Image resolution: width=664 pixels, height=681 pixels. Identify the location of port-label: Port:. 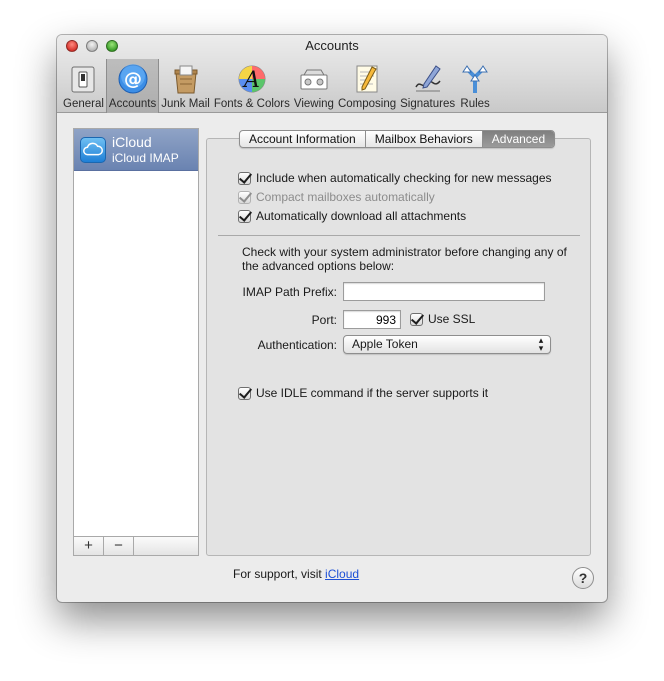
(324, 320).